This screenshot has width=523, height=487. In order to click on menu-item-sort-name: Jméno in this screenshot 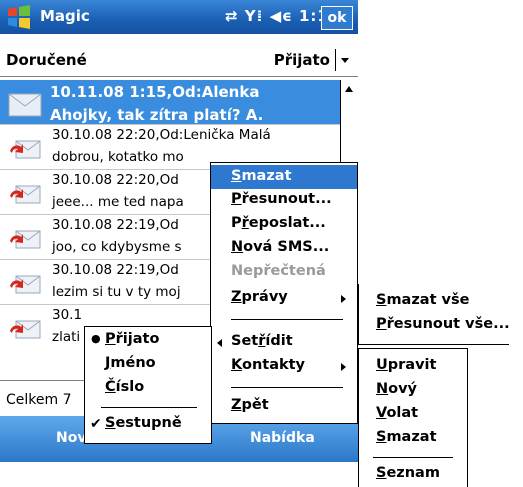, I will do `click(130, 363)`.